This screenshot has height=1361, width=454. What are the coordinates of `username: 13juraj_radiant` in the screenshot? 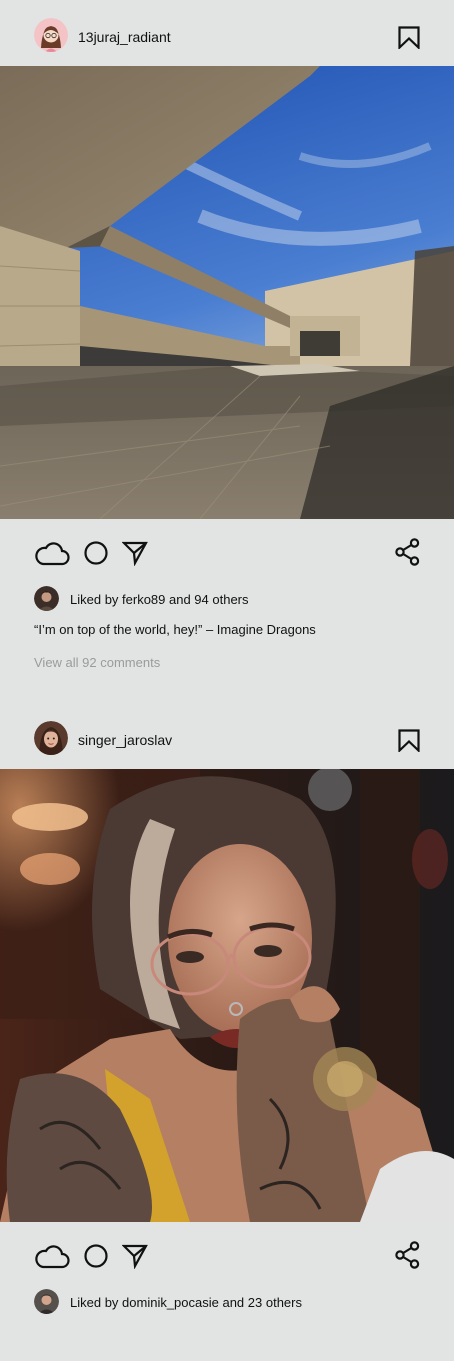 It's located at (124, 37).